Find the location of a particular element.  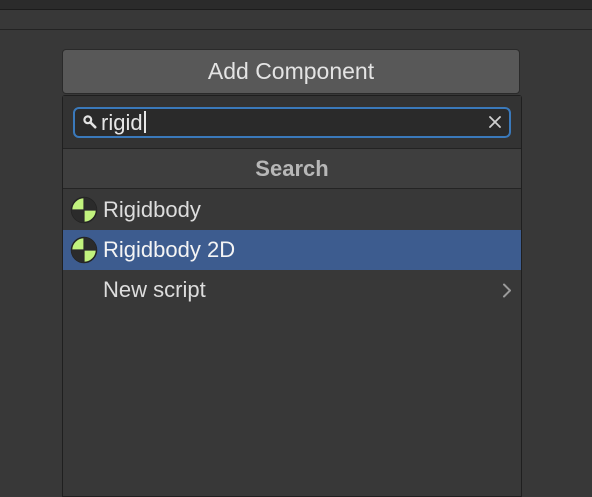

search-field: rigid is located at coordinates (292, 122).